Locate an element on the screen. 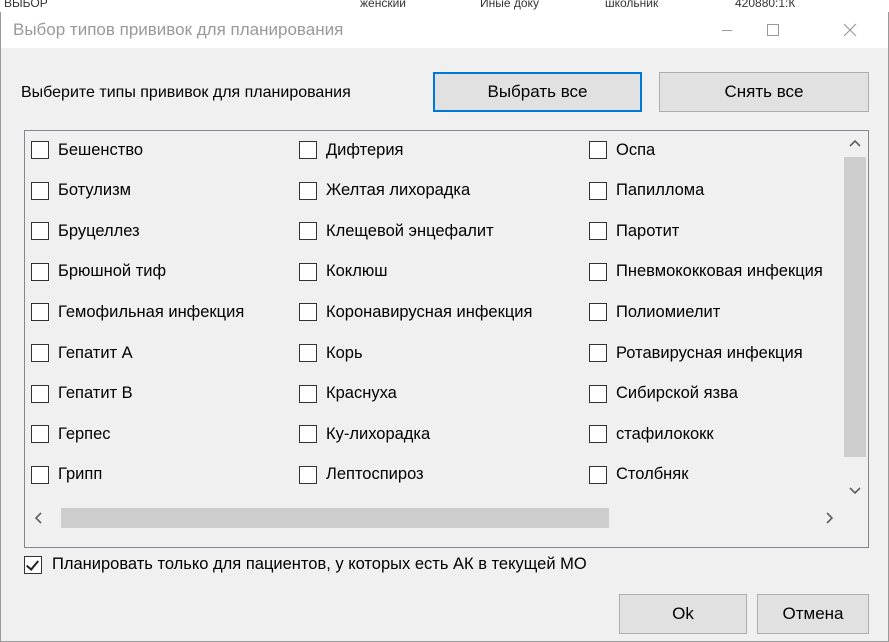  vaccine-checkbox: Сибирской язва is located at coordinates (663, 394).